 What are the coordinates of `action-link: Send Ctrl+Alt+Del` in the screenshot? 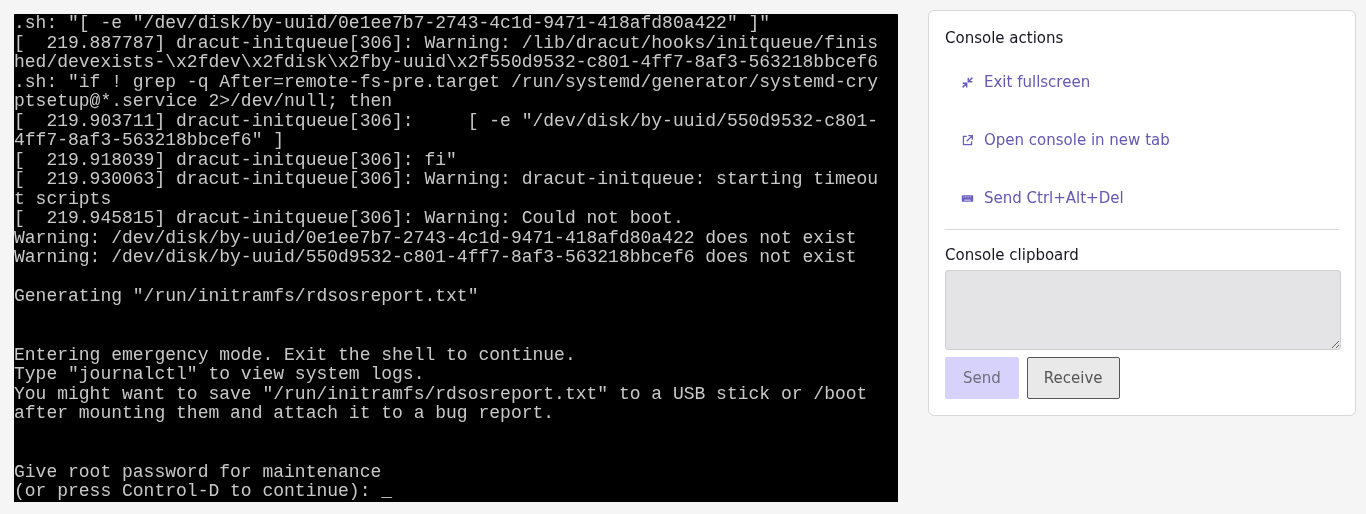 It's located at (1042, 198).